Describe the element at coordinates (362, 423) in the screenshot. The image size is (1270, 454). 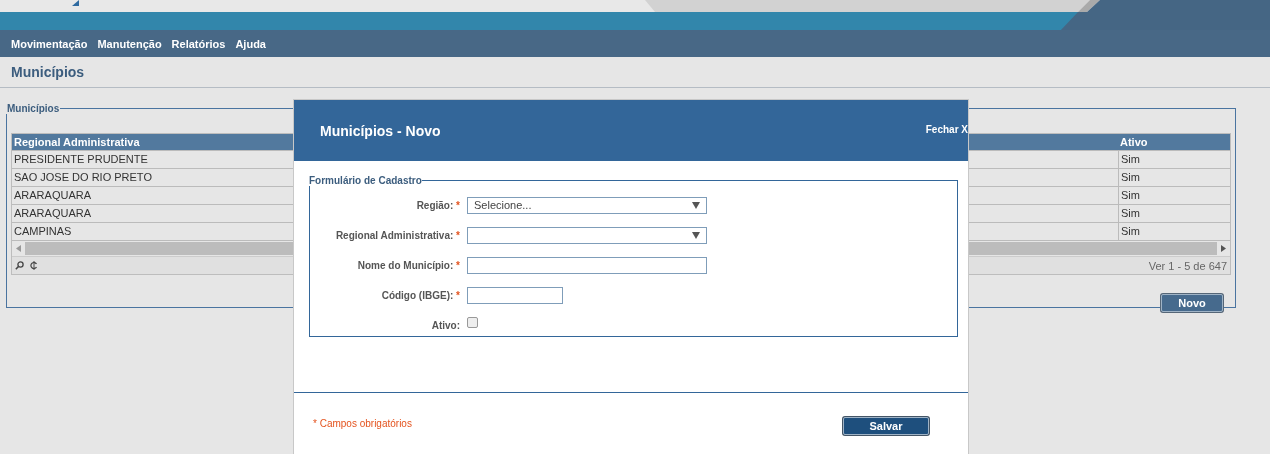
I see `required-note: * Campos obrigatórios` at that location.